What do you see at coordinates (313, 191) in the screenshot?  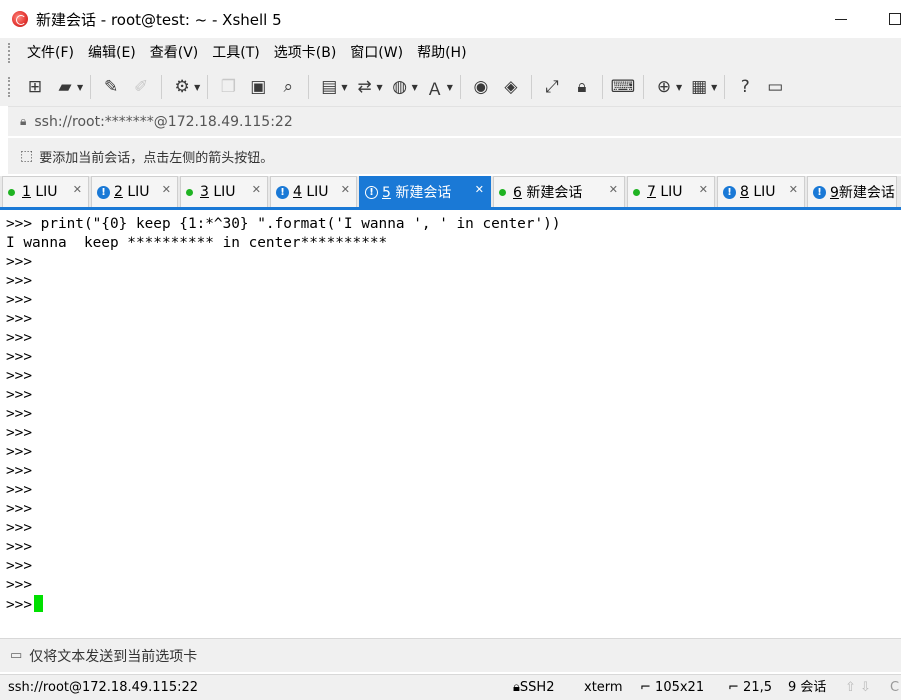 I see `tab-4-liu: ! 4 LIU ✕` at bounding box center [313, 191].